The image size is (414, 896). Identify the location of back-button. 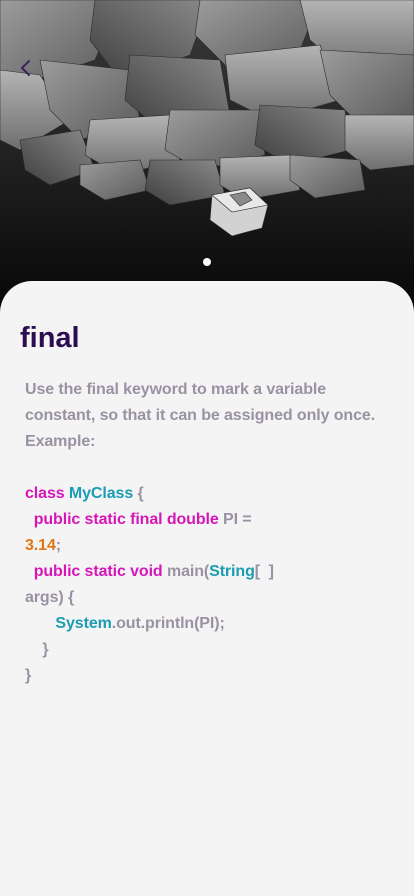
(26, 68).